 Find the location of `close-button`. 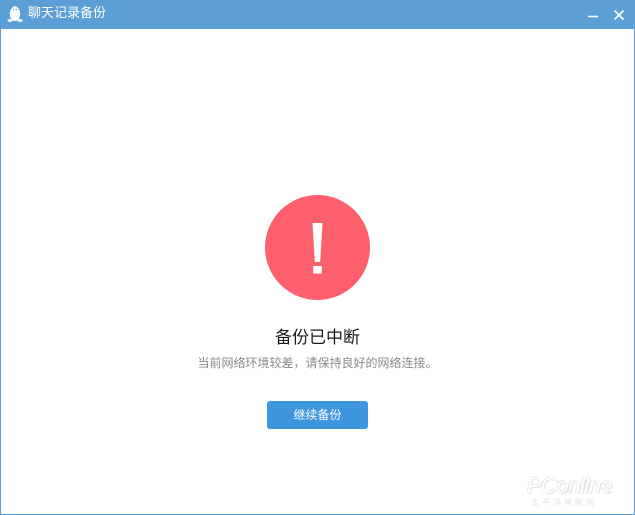

close-button is located at coordinates (619, 15).